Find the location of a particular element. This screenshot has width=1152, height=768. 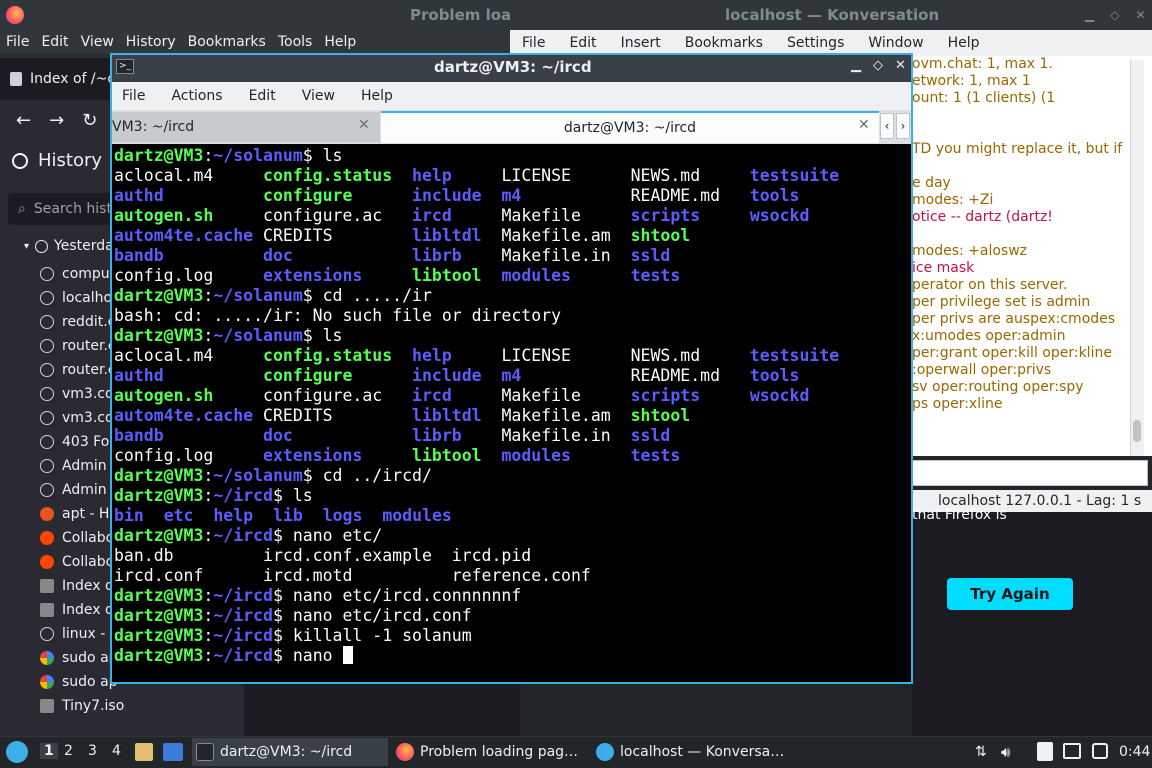

try-again-button: Try Again is located at coordinates (1010, 594).